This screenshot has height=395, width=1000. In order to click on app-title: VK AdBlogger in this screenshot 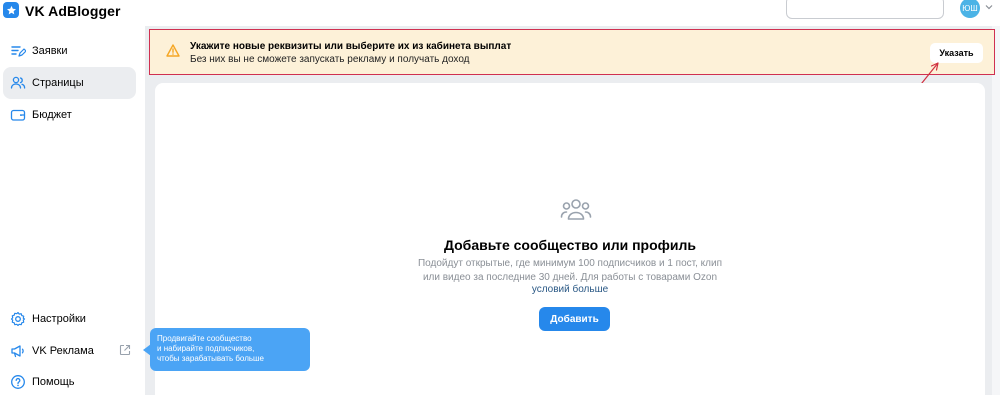, I will do `click(73, 11)`.